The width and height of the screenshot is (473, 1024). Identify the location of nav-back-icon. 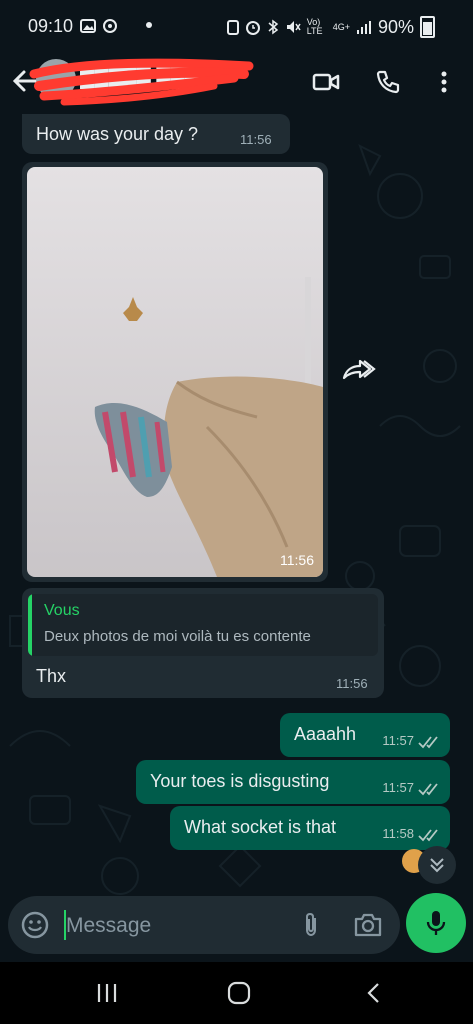
(375, 993).